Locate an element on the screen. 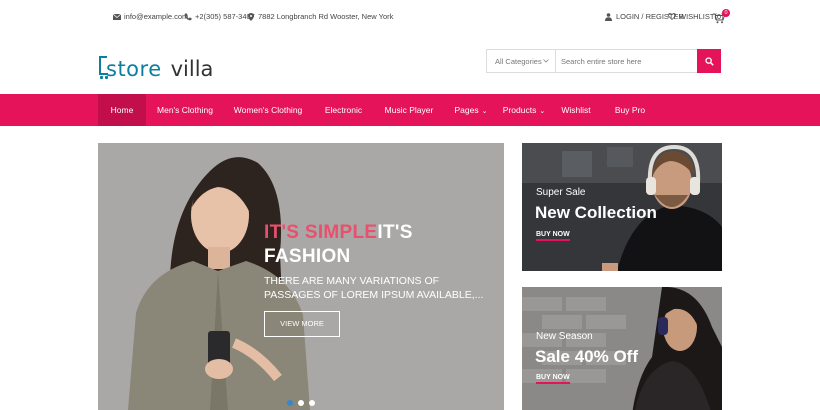 The width and height of the screenshot is (820, 410). nav-item-womens-clothing: Women's Clothing is located at coordinates (268, 110).